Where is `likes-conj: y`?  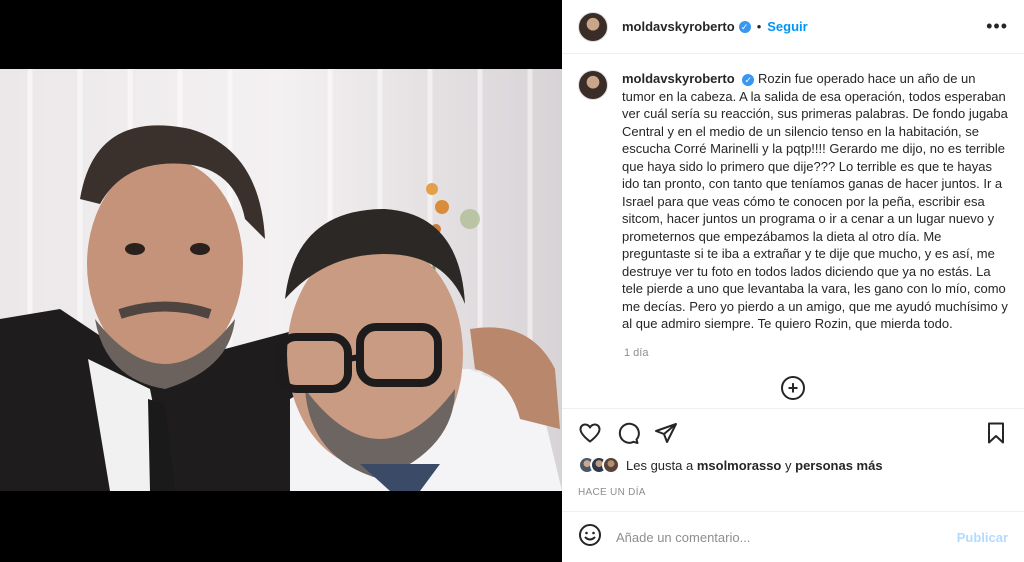
likes-conj: y is located at coordinates (788, 465).